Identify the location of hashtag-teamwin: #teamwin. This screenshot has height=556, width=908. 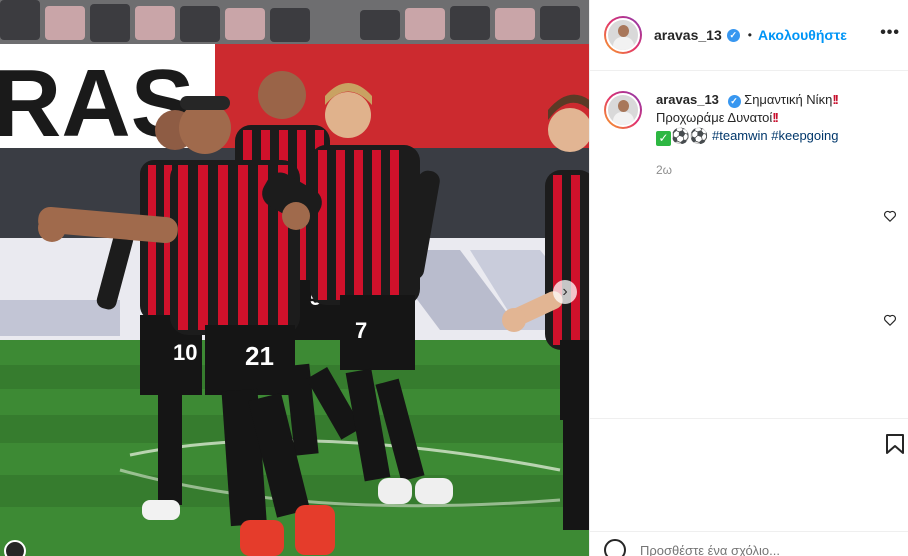
(740, 135).